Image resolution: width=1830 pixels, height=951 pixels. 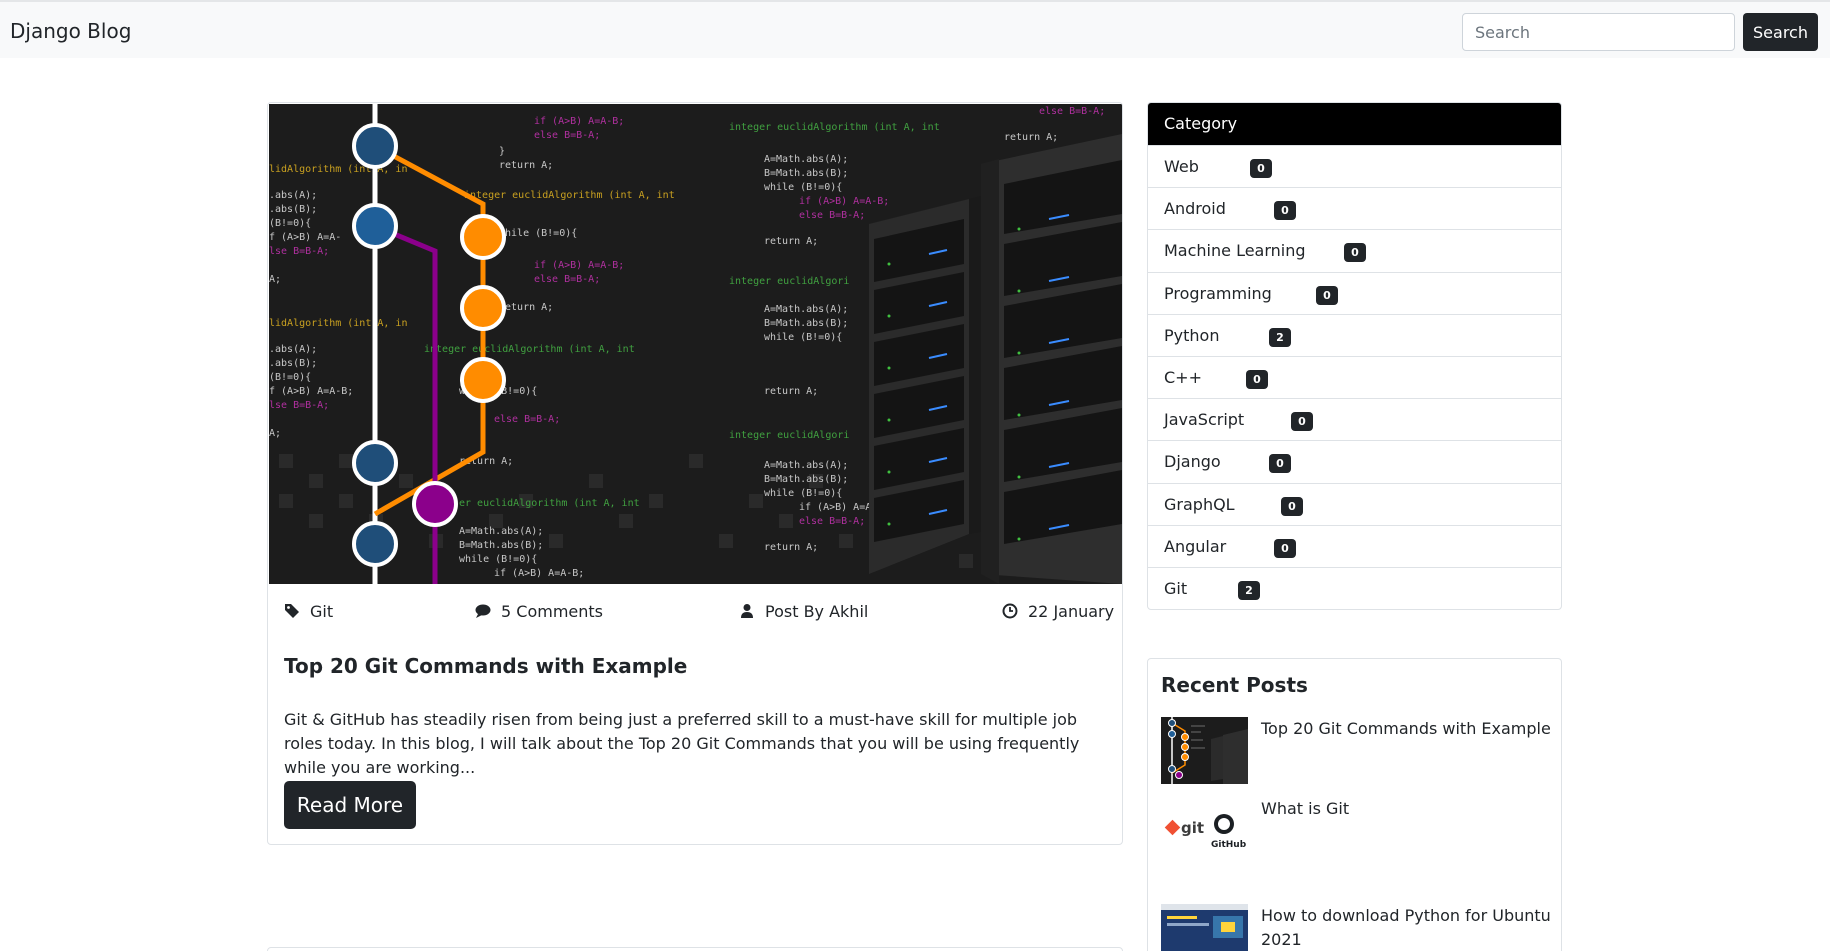 I want to click on post-comments: 5 Comments, so click(x=539, y=611).